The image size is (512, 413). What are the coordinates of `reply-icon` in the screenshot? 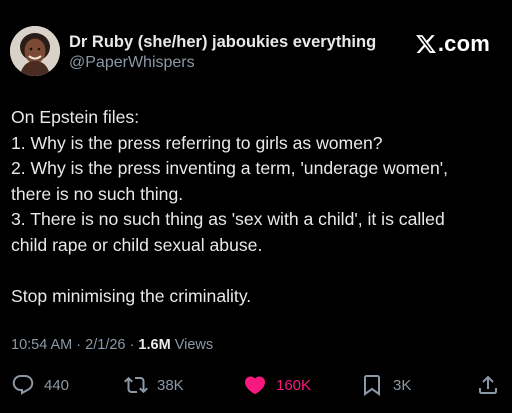 It's located at (23, 385).